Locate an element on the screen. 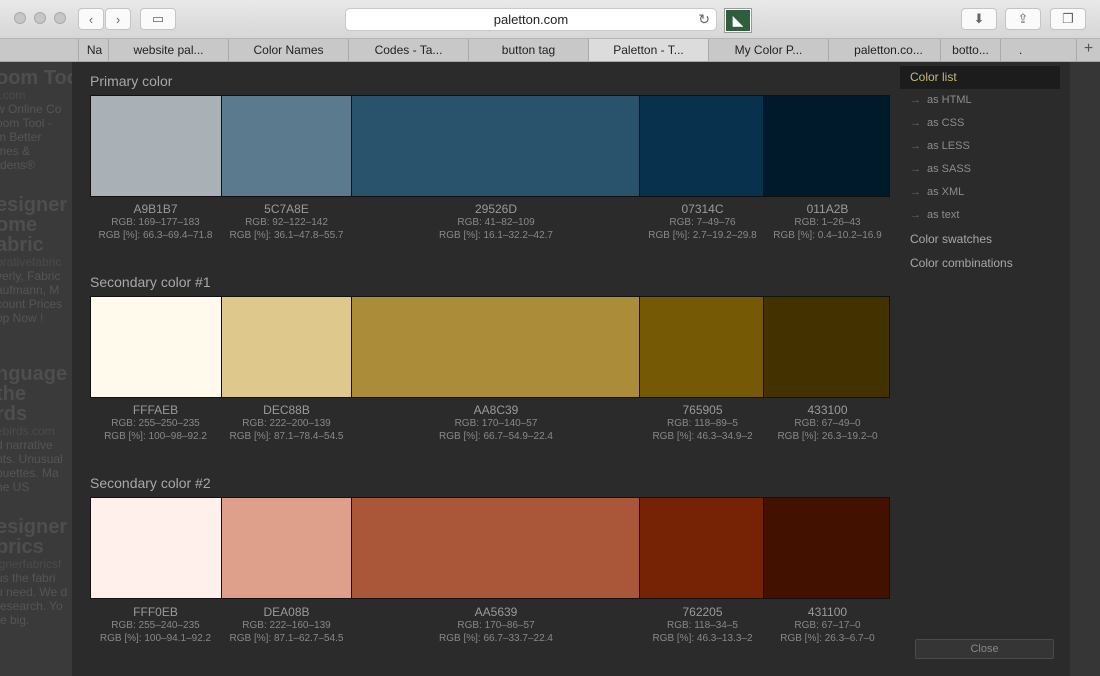 This screenshot has width=1100, height=676. menu-as-html: → as HTML is located at coordinates (980, 100).